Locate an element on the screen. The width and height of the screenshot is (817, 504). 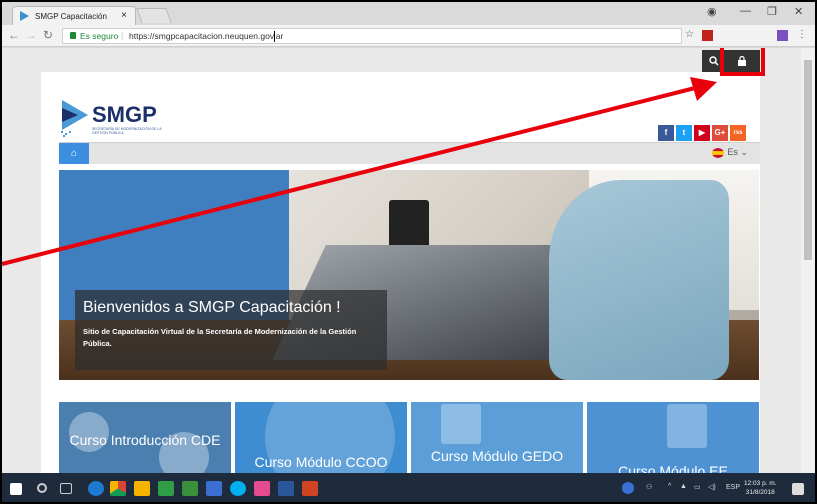
language-label: Es is located at coordinates (732, 152).